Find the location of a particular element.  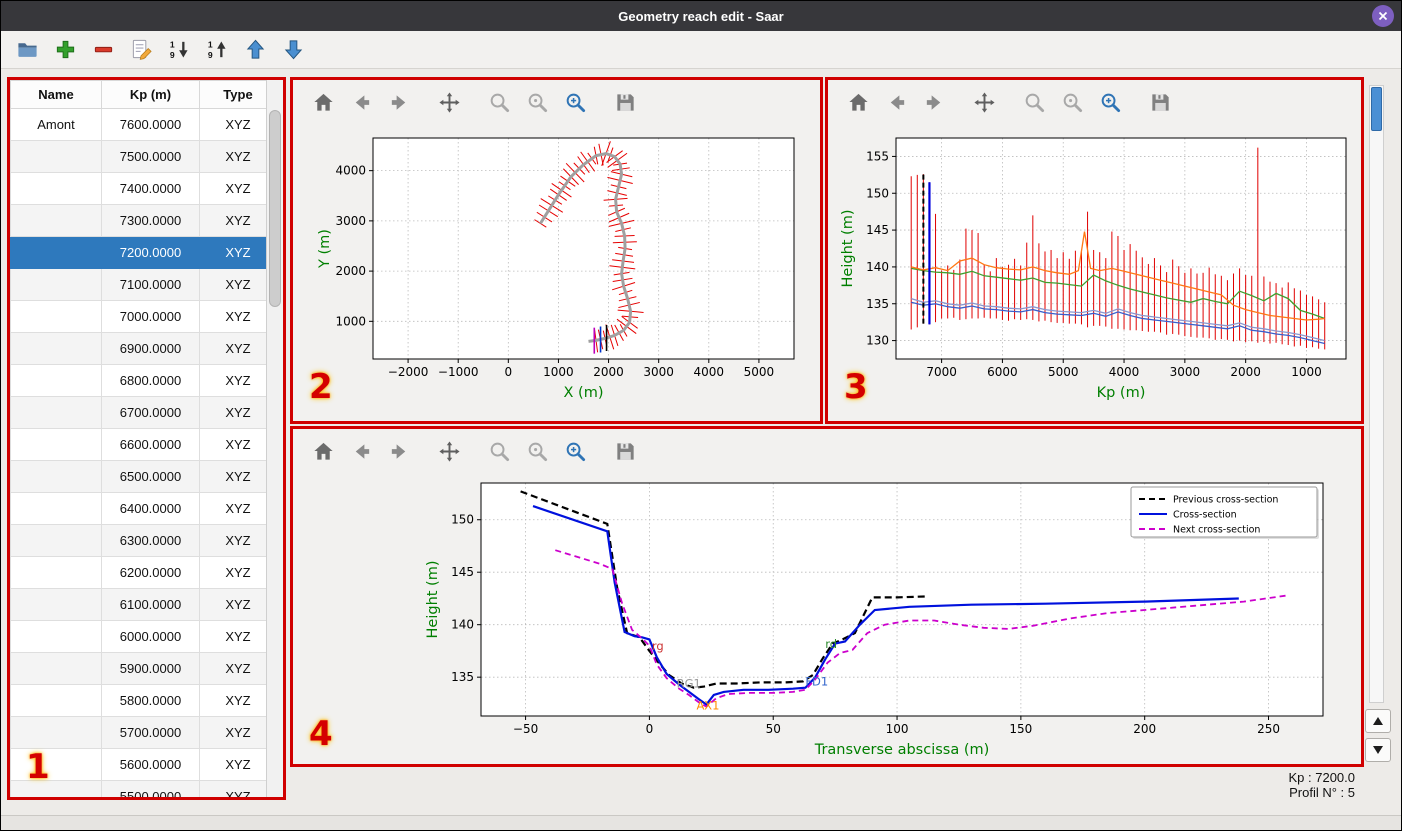

plan-zoom-original-button is located at coordinates (537, 102).